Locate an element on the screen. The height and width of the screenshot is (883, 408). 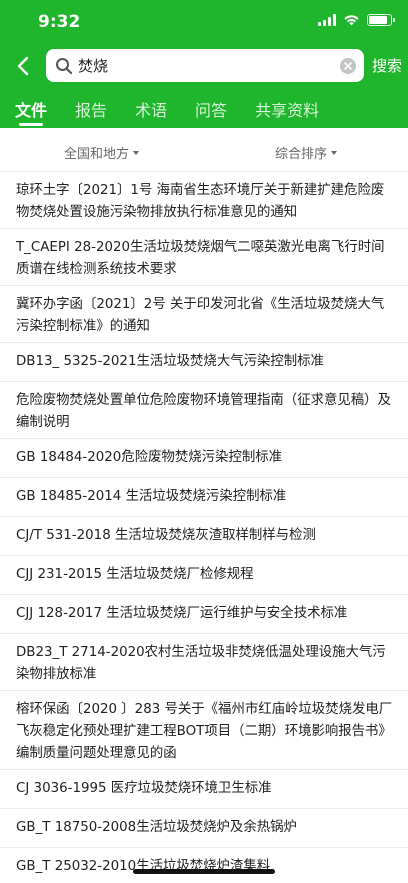
region-filter: 全国和地方 is located at coordinates (102, 152).